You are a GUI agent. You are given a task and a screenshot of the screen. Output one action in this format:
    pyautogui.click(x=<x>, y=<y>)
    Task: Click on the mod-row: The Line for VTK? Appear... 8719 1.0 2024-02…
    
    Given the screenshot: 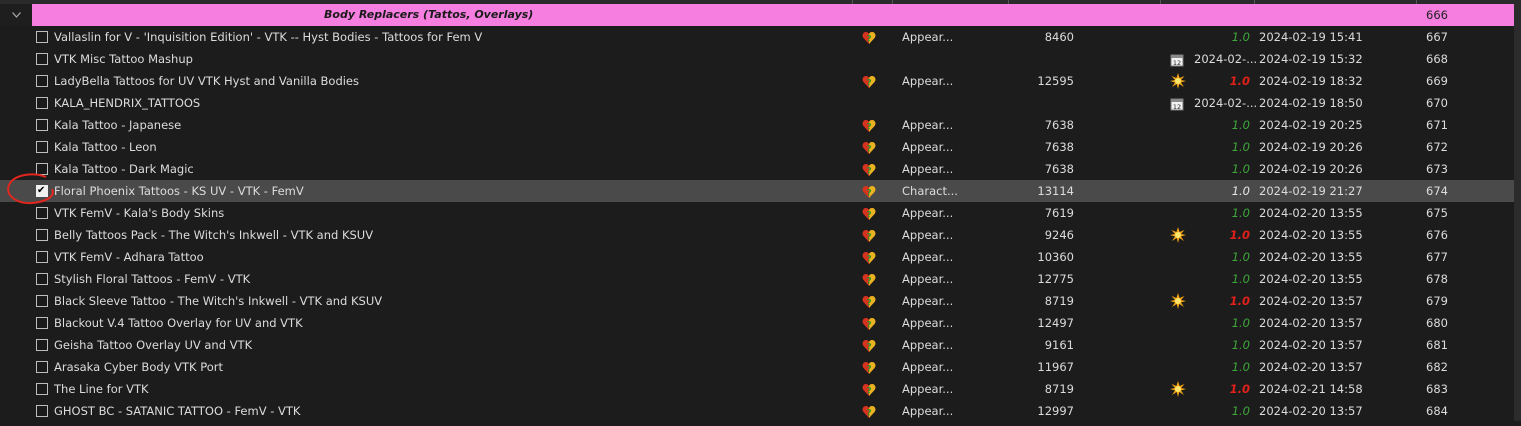 What is the action you would take?
    pyautogui.click(x=757, y=389)
    